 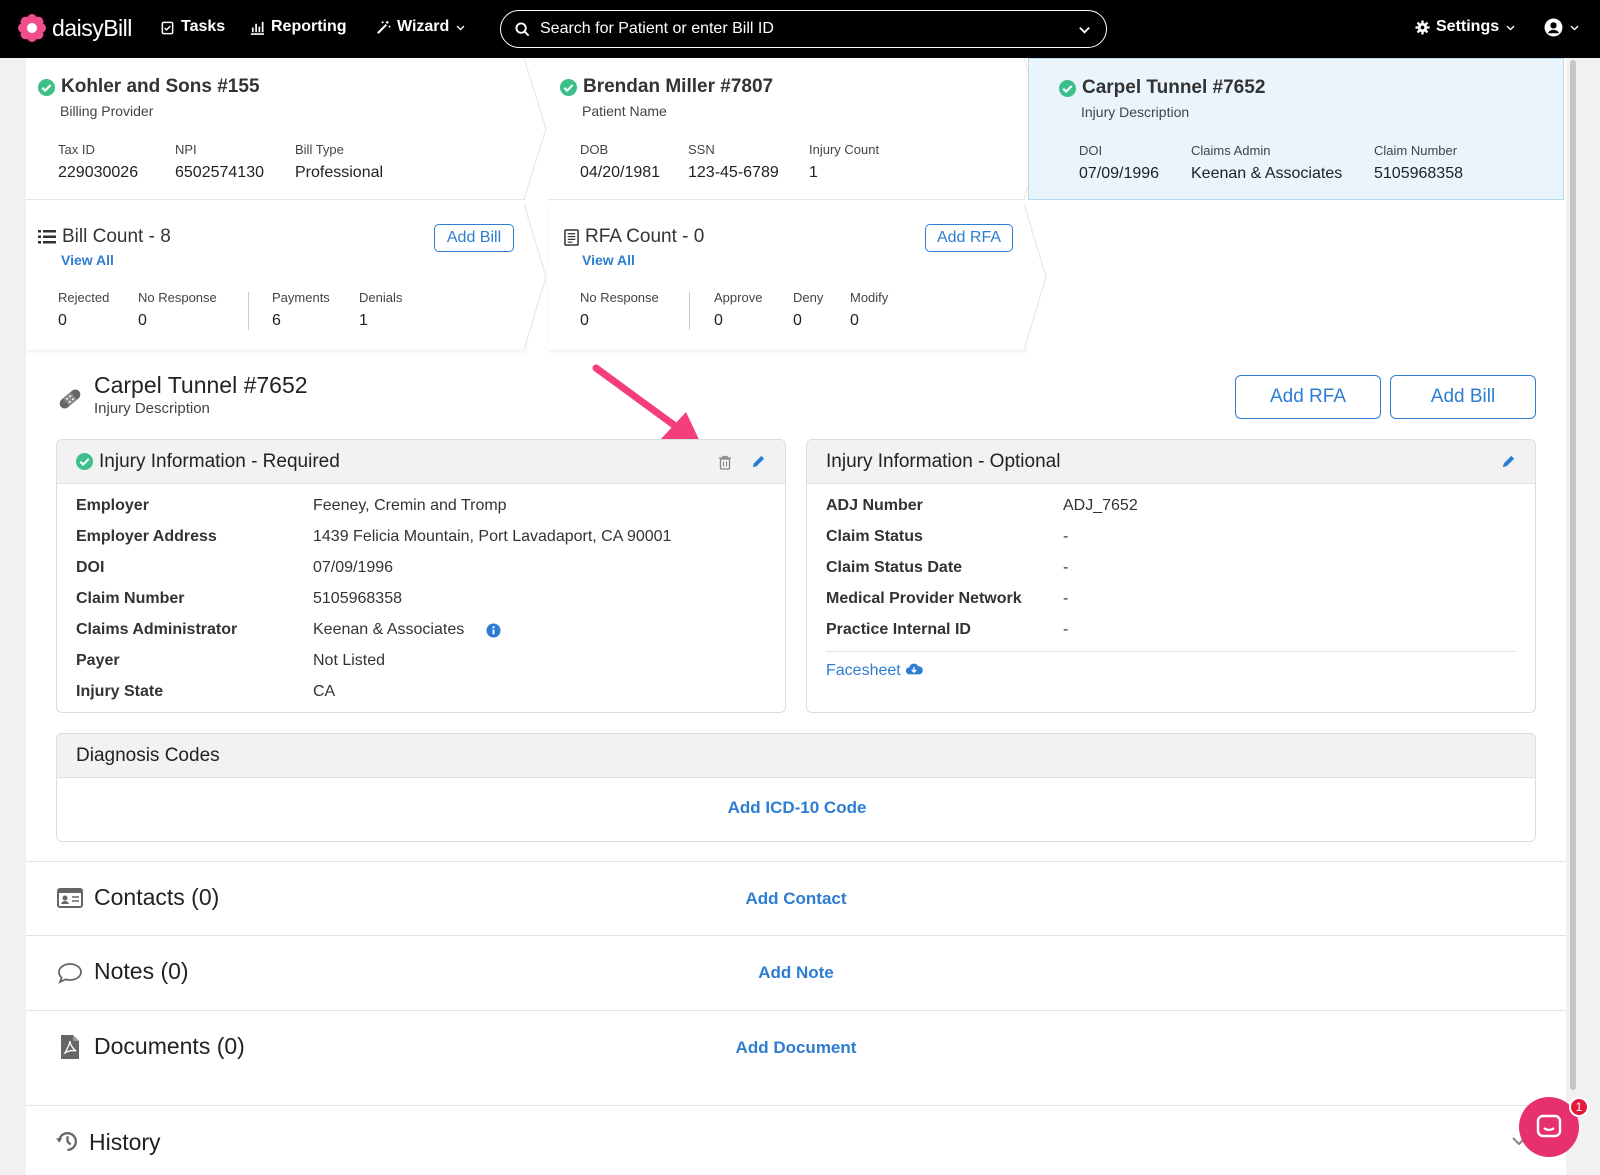 What do you see at coordinates (718, 320) in the screenshot?
I see `approve-value: 0` at bounding box center [718, 320].